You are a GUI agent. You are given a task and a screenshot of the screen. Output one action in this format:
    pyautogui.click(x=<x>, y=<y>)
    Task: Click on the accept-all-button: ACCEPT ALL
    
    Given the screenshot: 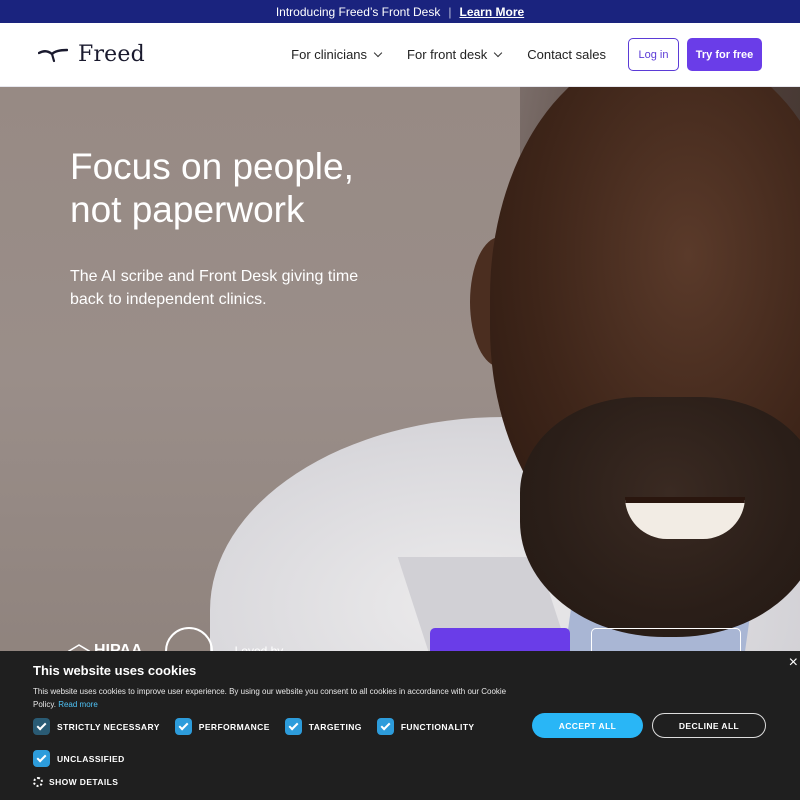 What is the action you would take?
    pyautogui.click(x=587, y=725)
    